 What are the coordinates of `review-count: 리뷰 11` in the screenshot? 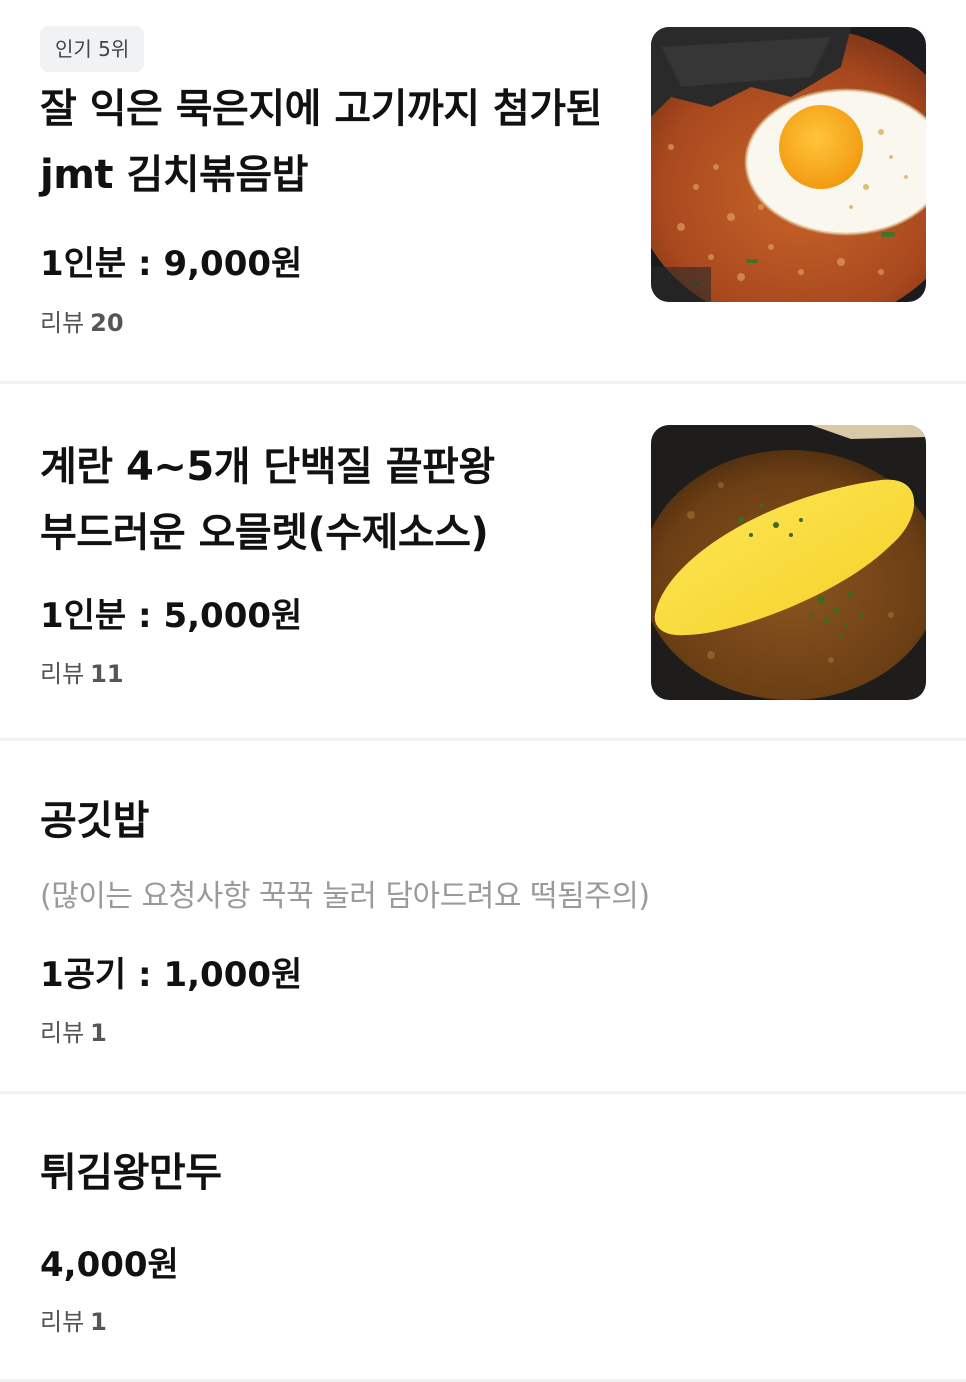 It's located at (82, 671).